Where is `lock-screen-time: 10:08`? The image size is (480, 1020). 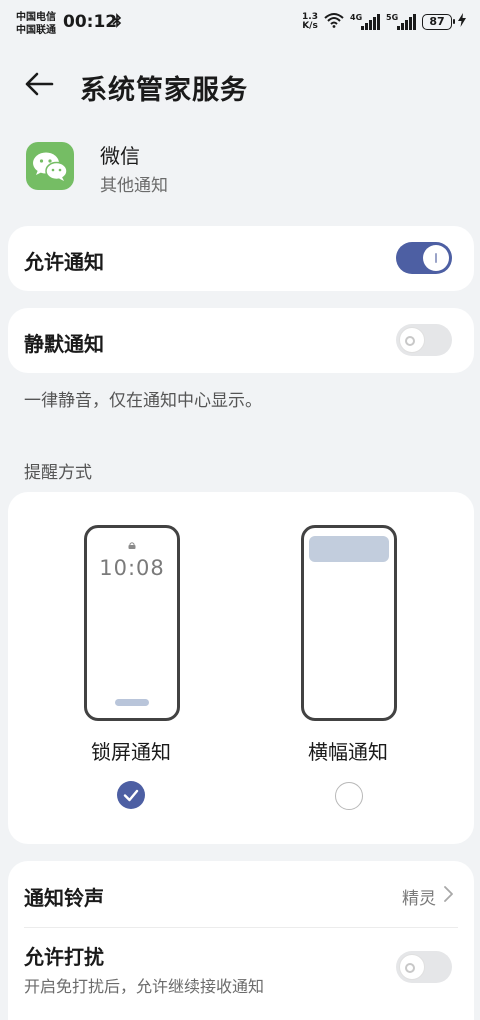 lock-screen-time: 10:08 is located at coordinates (132, 568).